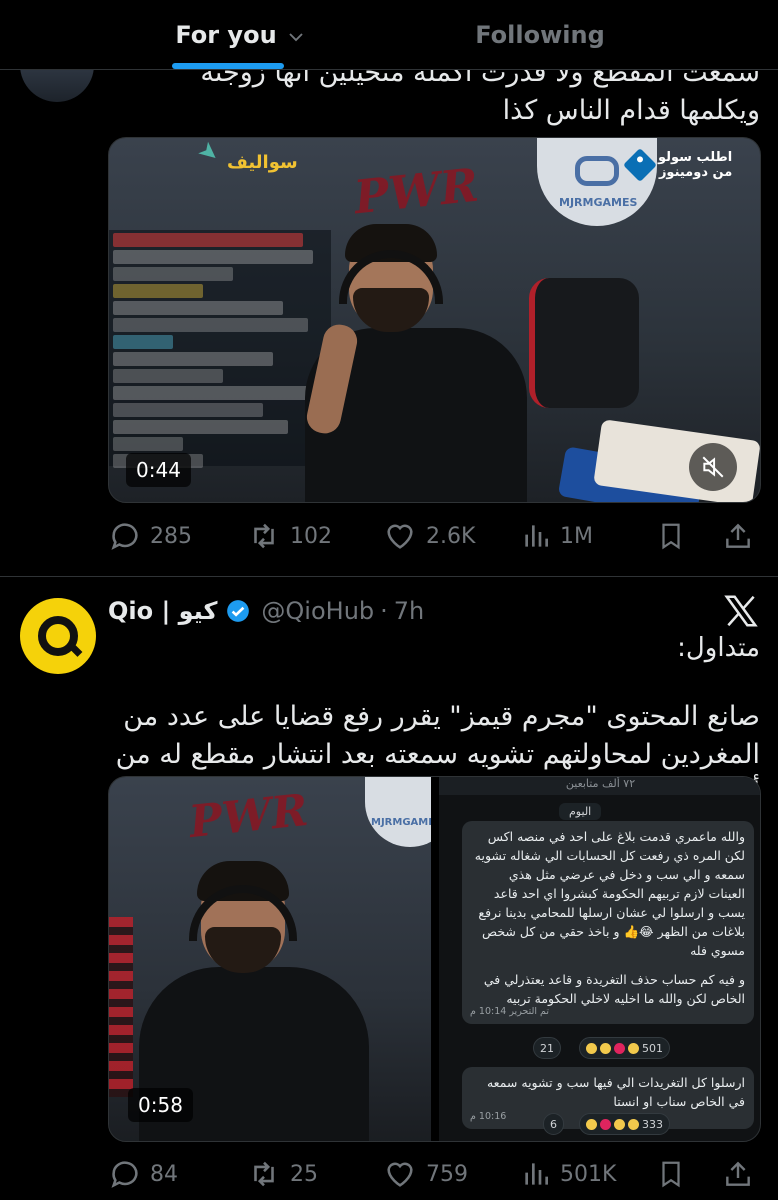 The image size is (778, 1200). What do you see at coordinates (162, 611) in the screenshot?
I see `author-name: Qio | كيو` at bounding box center [162, 611].